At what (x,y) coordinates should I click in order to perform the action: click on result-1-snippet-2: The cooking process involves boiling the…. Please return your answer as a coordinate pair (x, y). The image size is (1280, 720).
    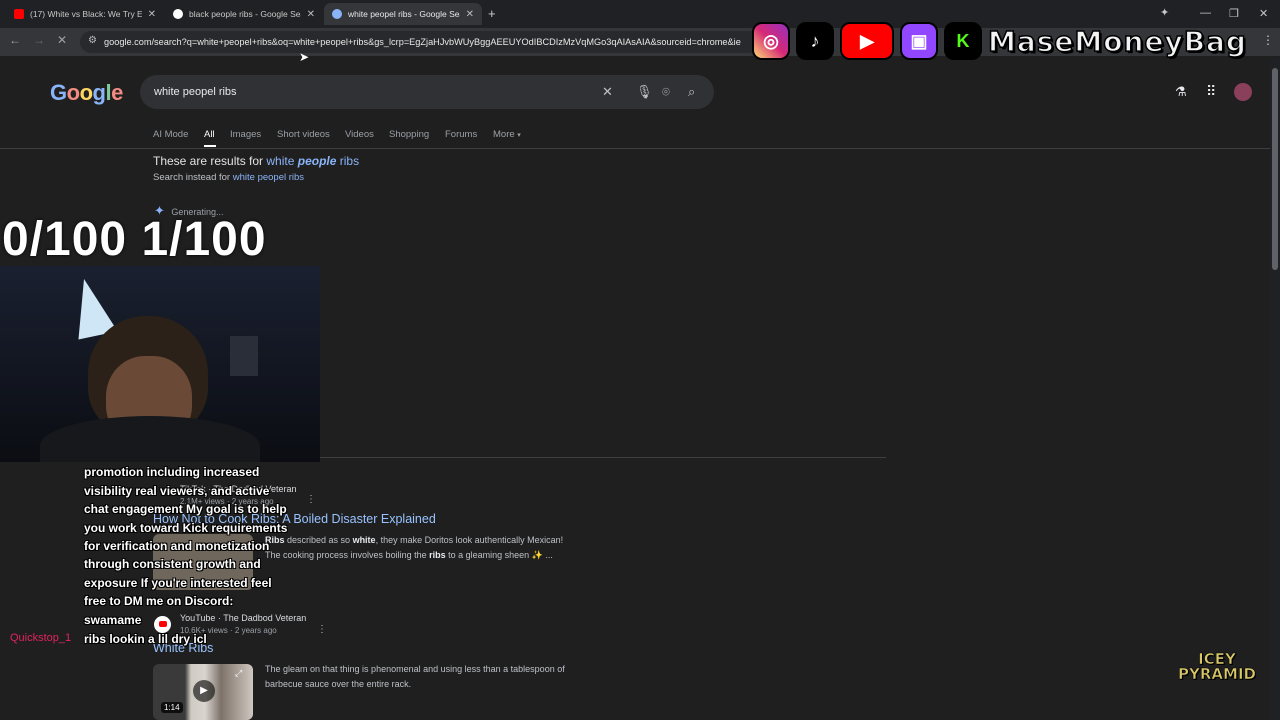
    Looking at the image, I should click on (409, 555).